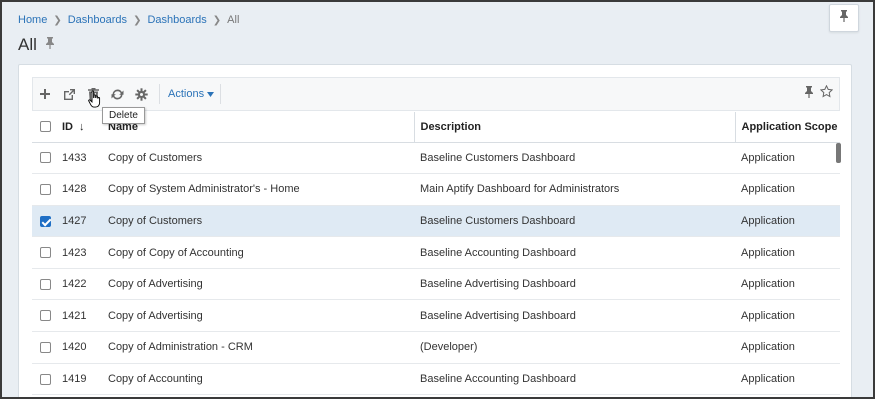  I want to click on breadcrumb-current: All, so click(233, 20).